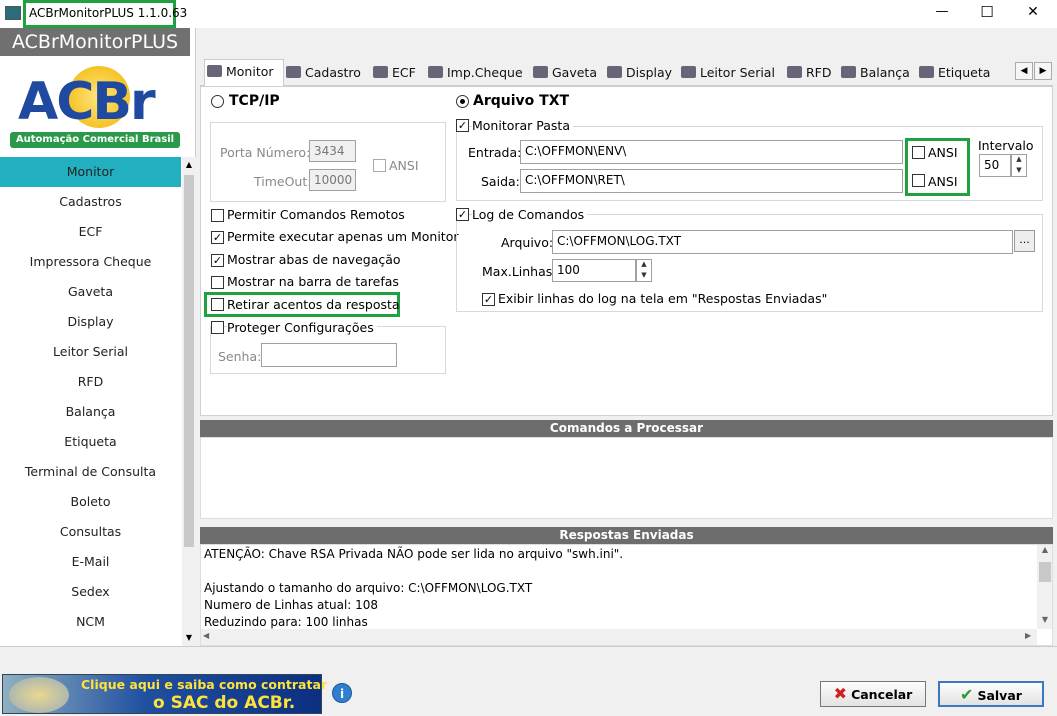 The width and height of the screenshot is (1057, 716). I want to click on save-button: ✔ Salvar, so click(991, 694).